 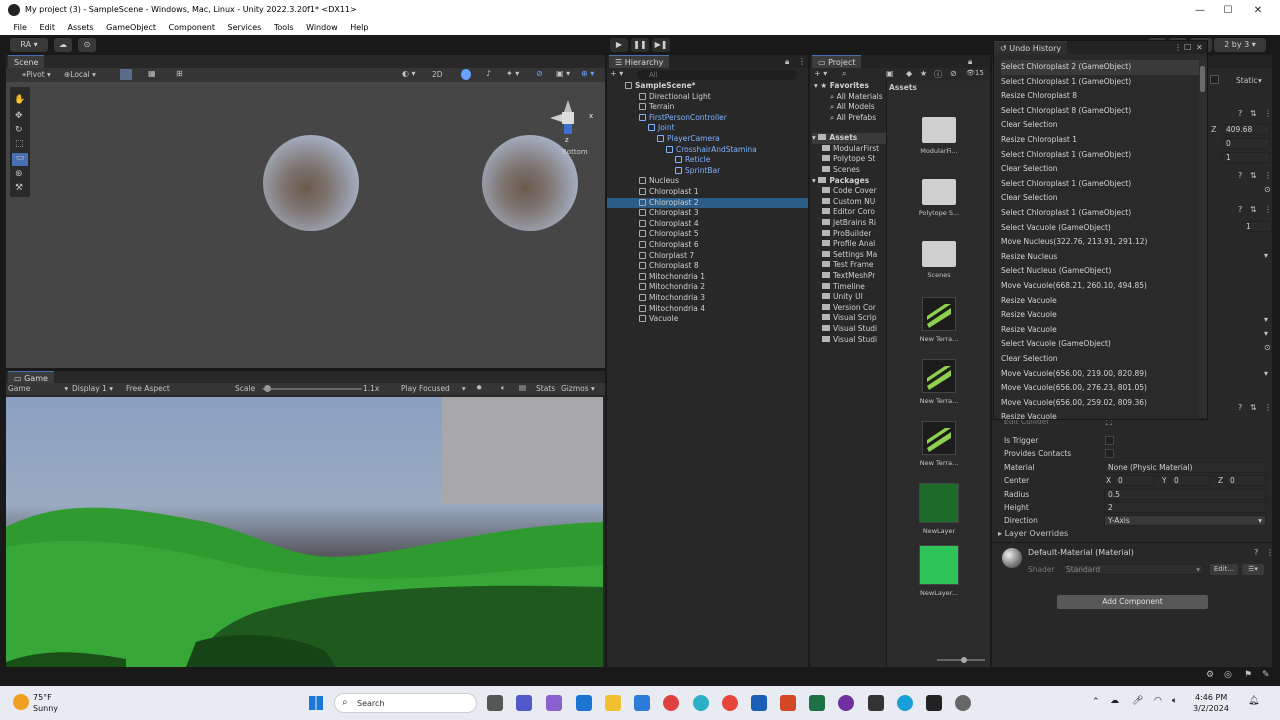 What do you see at coordinates (848, 265) in the screenshot?
I see `package-folder: Test Frame` at bounding box center [848, 265].